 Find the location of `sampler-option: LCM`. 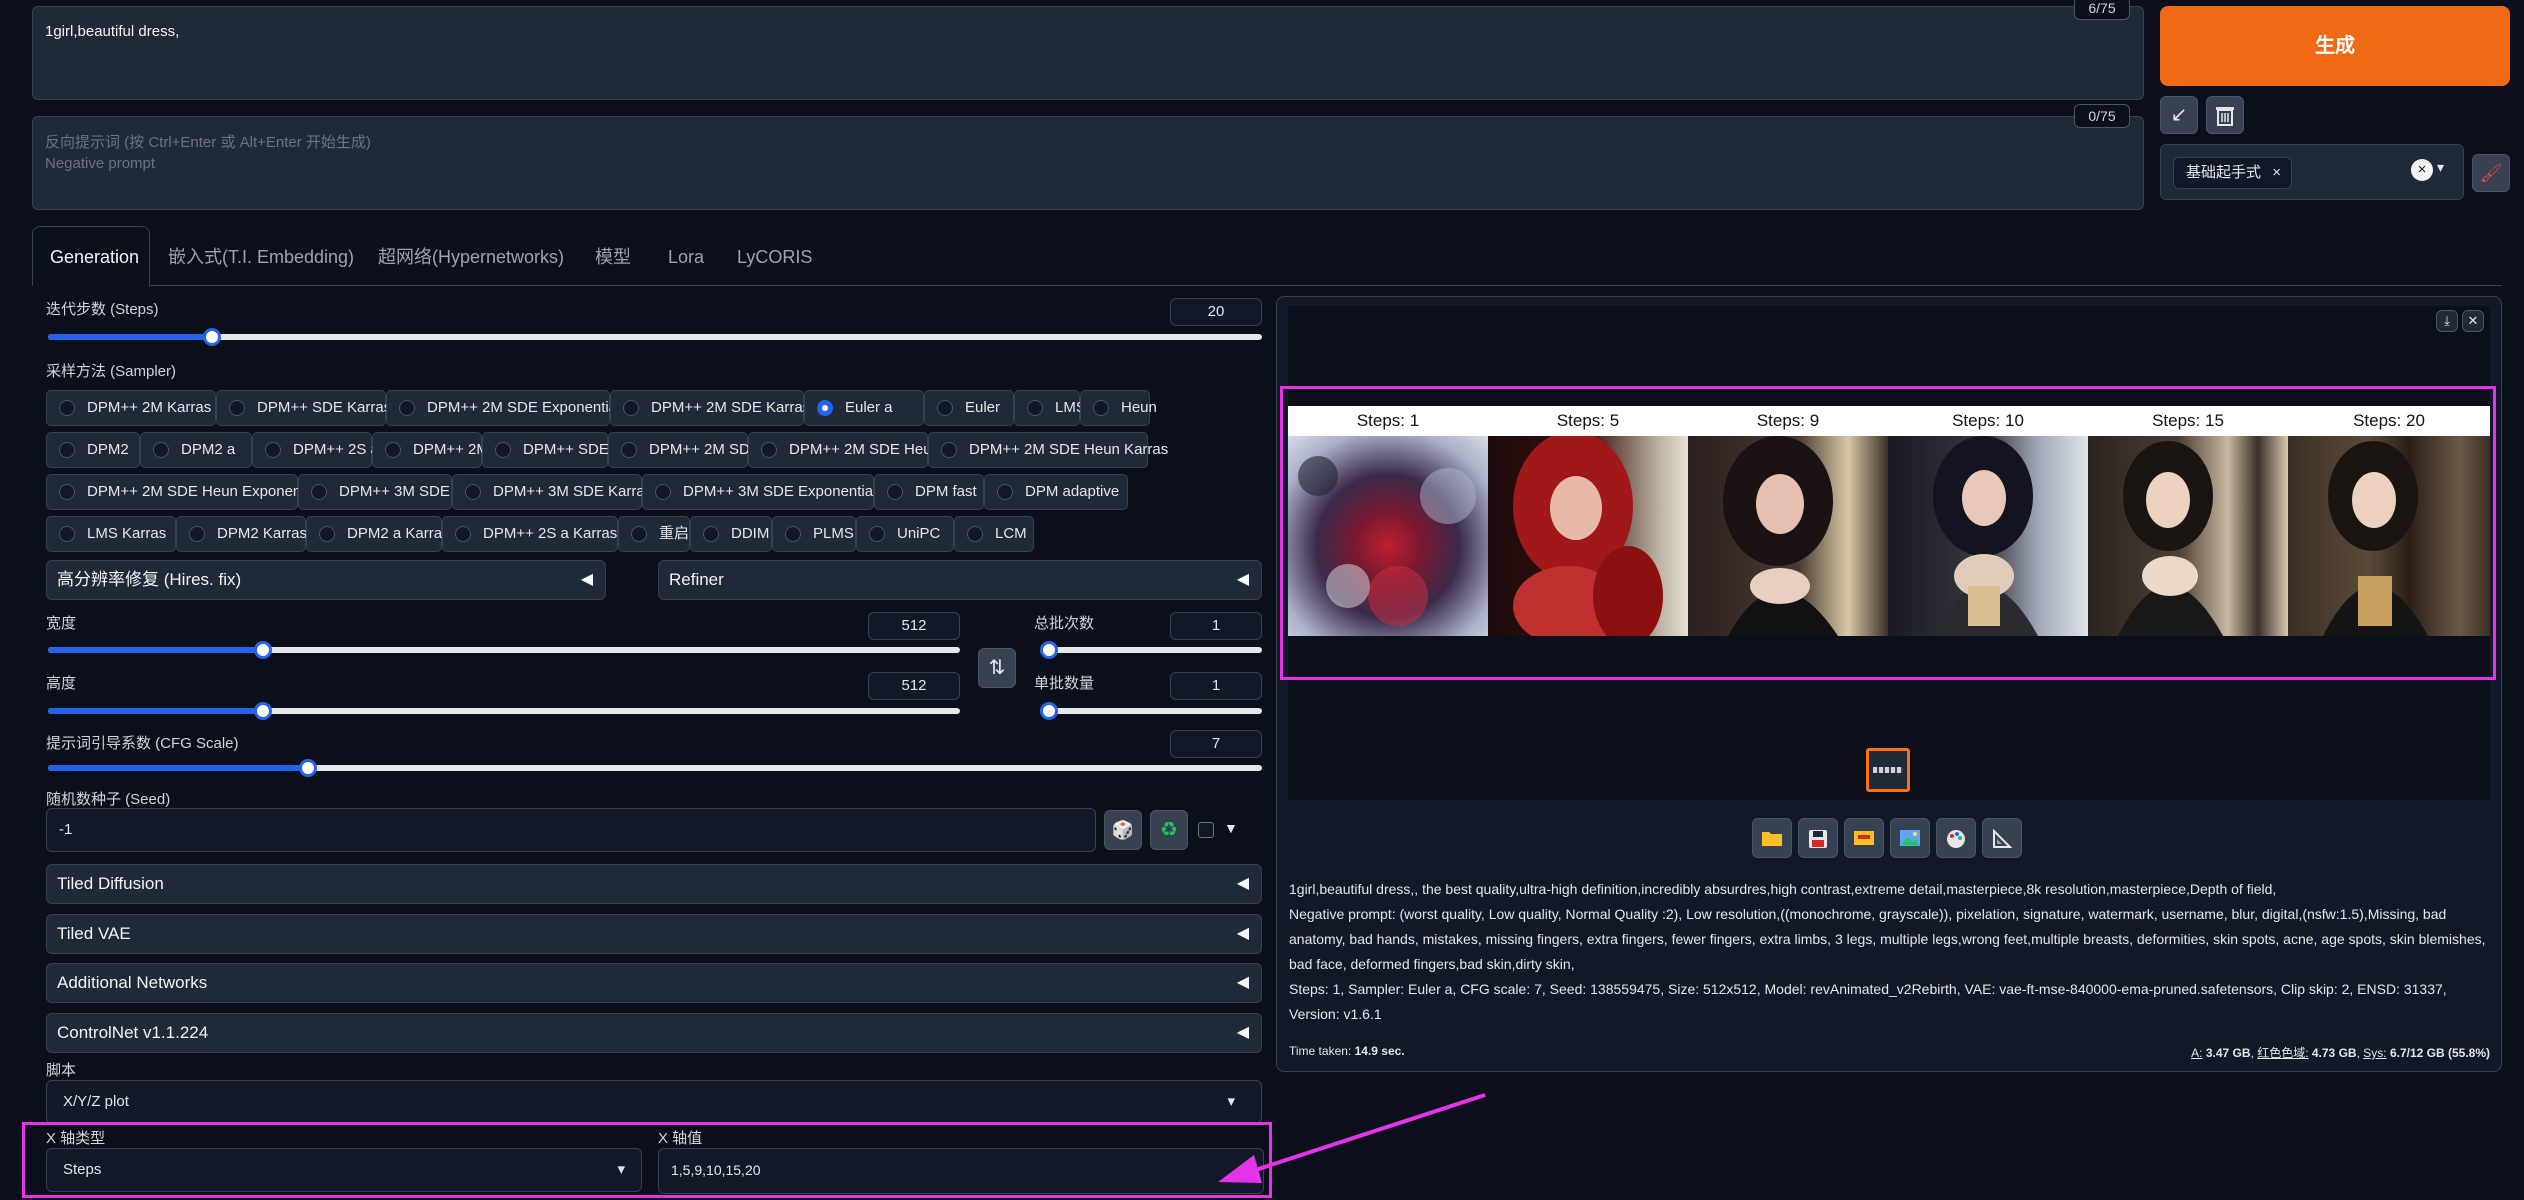

sampler-option: LCM is located at coordinates (994, 534).